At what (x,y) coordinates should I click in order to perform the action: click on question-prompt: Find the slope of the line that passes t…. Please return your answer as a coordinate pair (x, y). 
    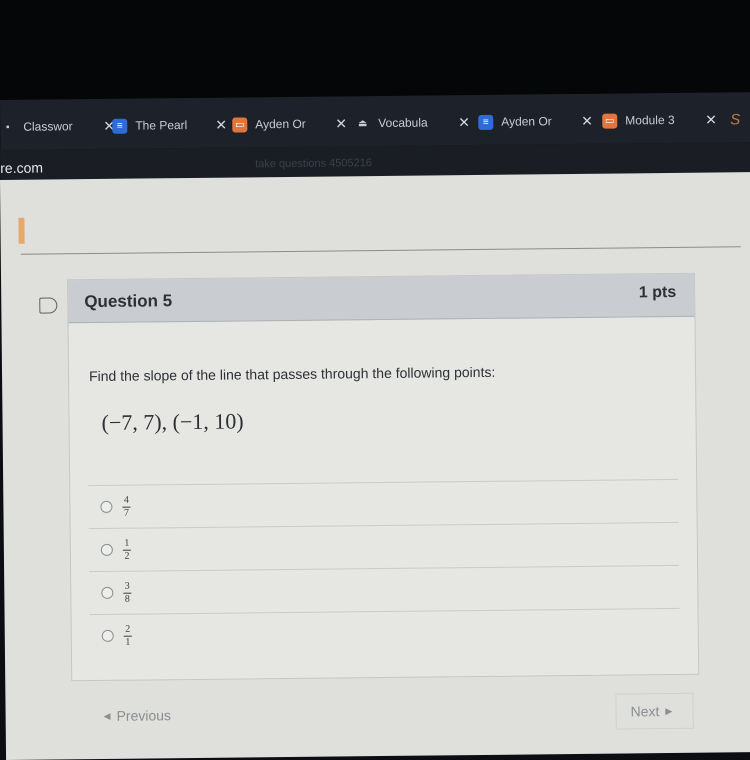
    Looking at the image, I should click on (292, 374).